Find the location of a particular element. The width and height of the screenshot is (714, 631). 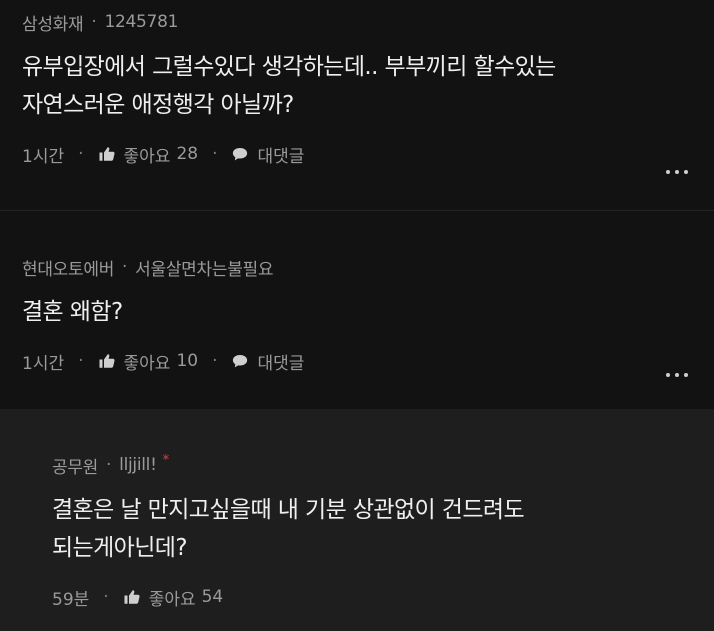

like-count: 10 is located at coordinates (187, 361).